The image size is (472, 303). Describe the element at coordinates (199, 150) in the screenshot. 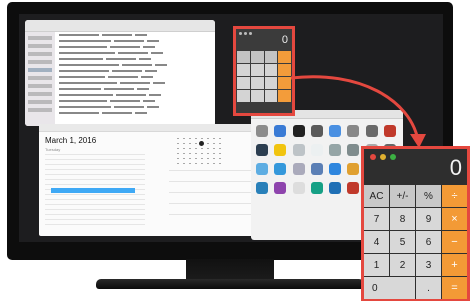

I see `mini-month-calendar` at that location.